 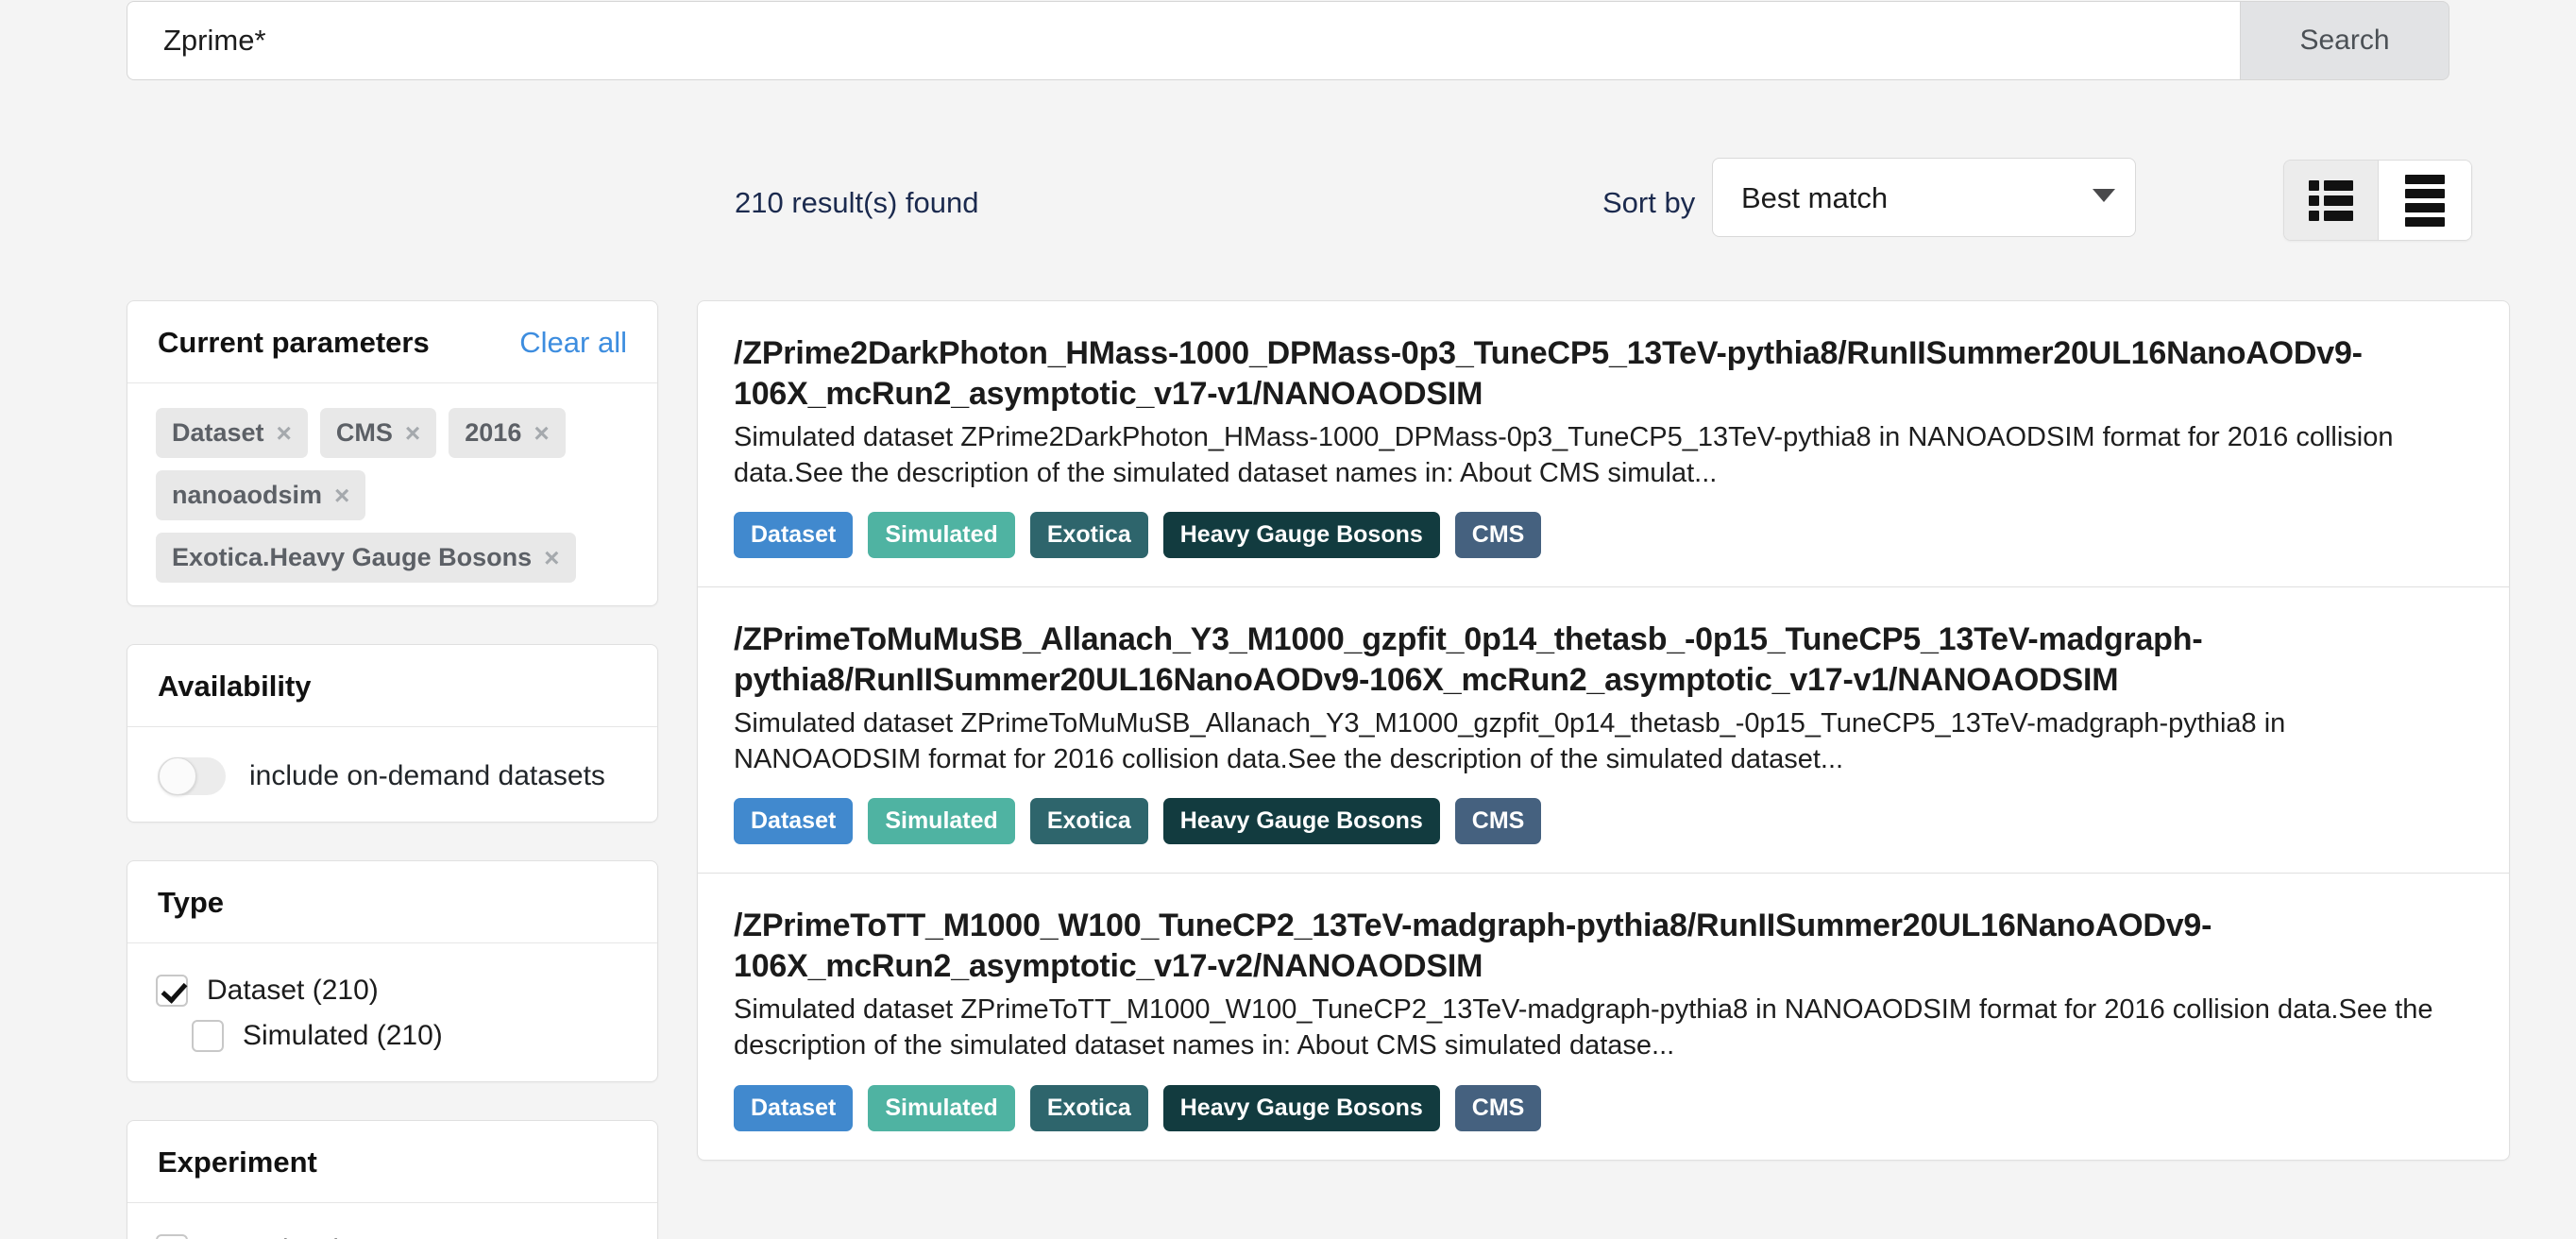 What do you see at coordinates (208, 1036) in the screenshot?
I see `checkbox-icon` at bounding box center [208, 1036].